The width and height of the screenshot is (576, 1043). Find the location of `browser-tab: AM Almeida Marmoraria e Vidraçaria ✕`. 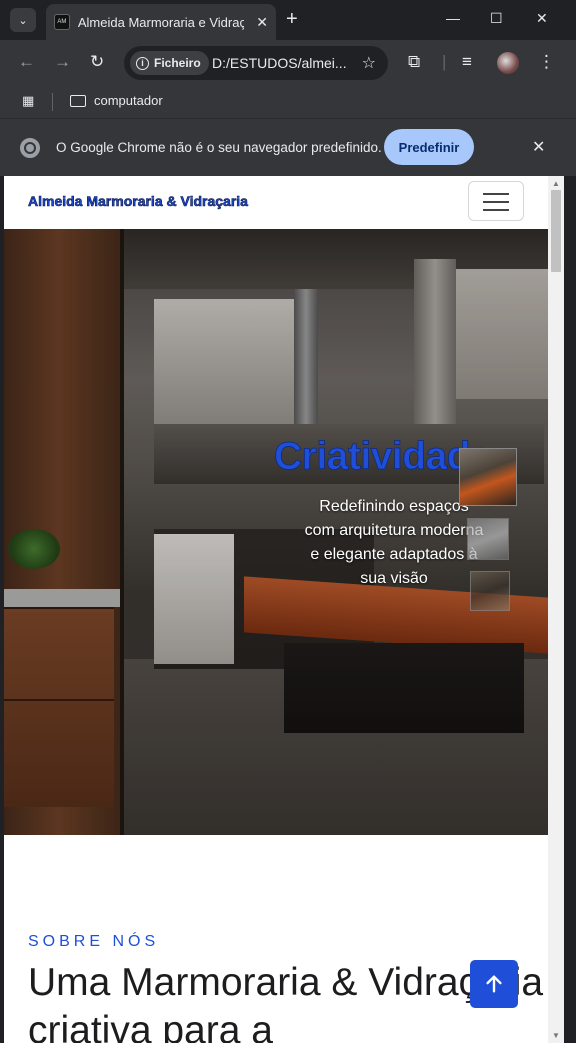

browser-tab: AM Almeida Marmoraria e Vidraçaria ✕ is located at coordinates (161, 22).